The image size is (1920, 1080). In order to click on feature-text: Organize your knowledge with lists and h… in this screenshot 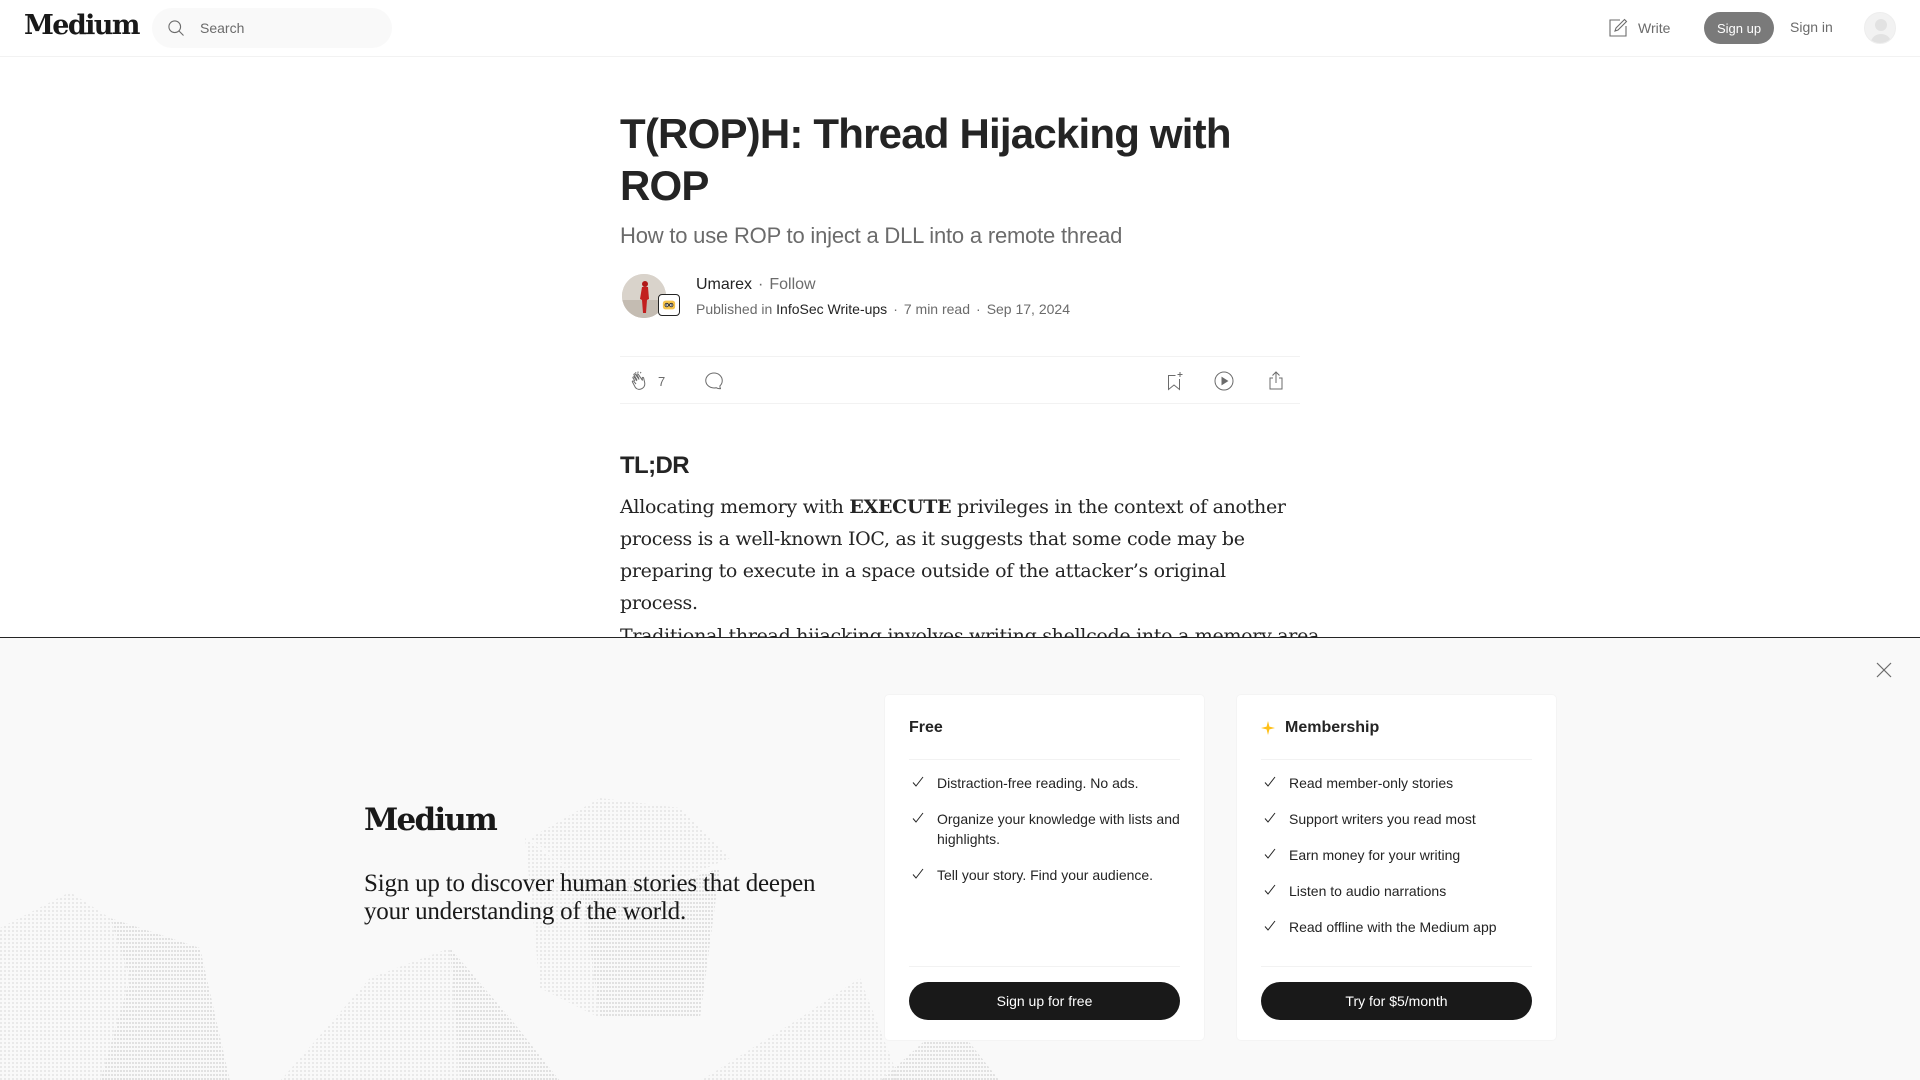, I will do `click(1058, 829)`.